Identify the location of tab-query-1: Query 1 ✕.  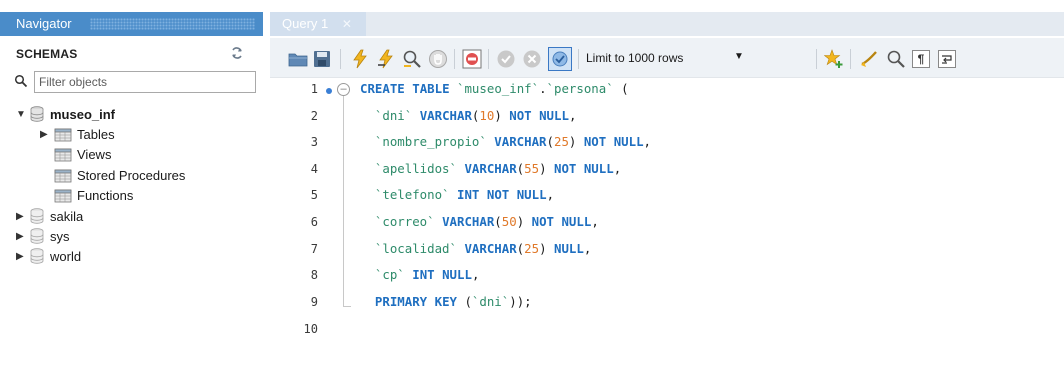
(318, 24).